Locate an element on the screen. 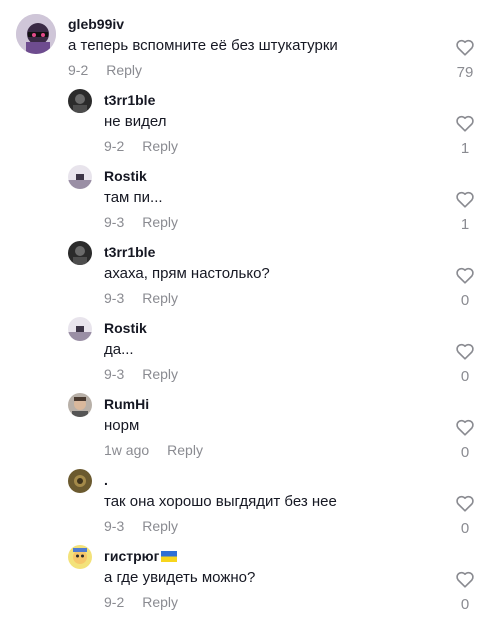 The image size is (497, 622). username-text: гистрюг is located at coordinates (132, 556).